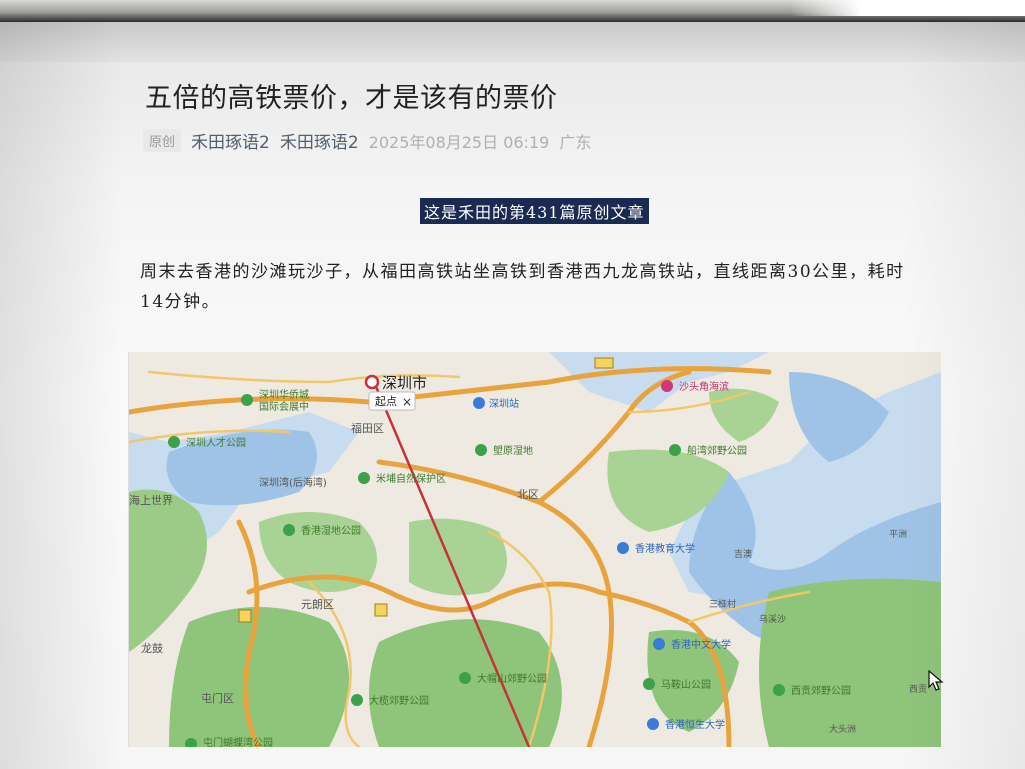 The image size is (1025, 769). I want to click on map-label-wetland-park: 香港湿地公园, so click(331, 530).